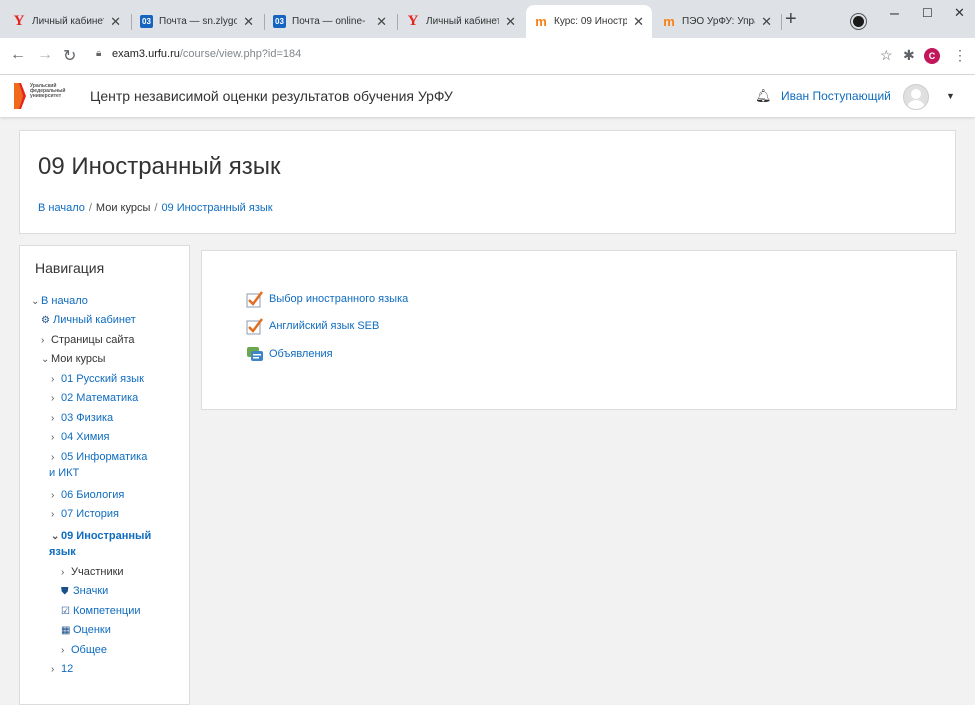 Image resolution: width=975 pixels, height=705 pixels. Describe the element at coordinates (330, 21) in the screenshot. I see `browser-tab: 03 Почта — online- ✕` at that location.